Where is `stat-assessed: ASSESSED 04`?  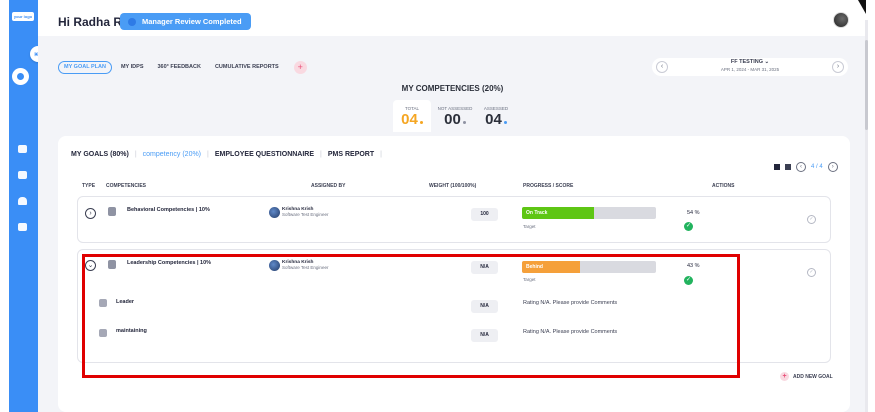
stat-assessed: ASSESSED 04 is located at coordinates (496, 116).